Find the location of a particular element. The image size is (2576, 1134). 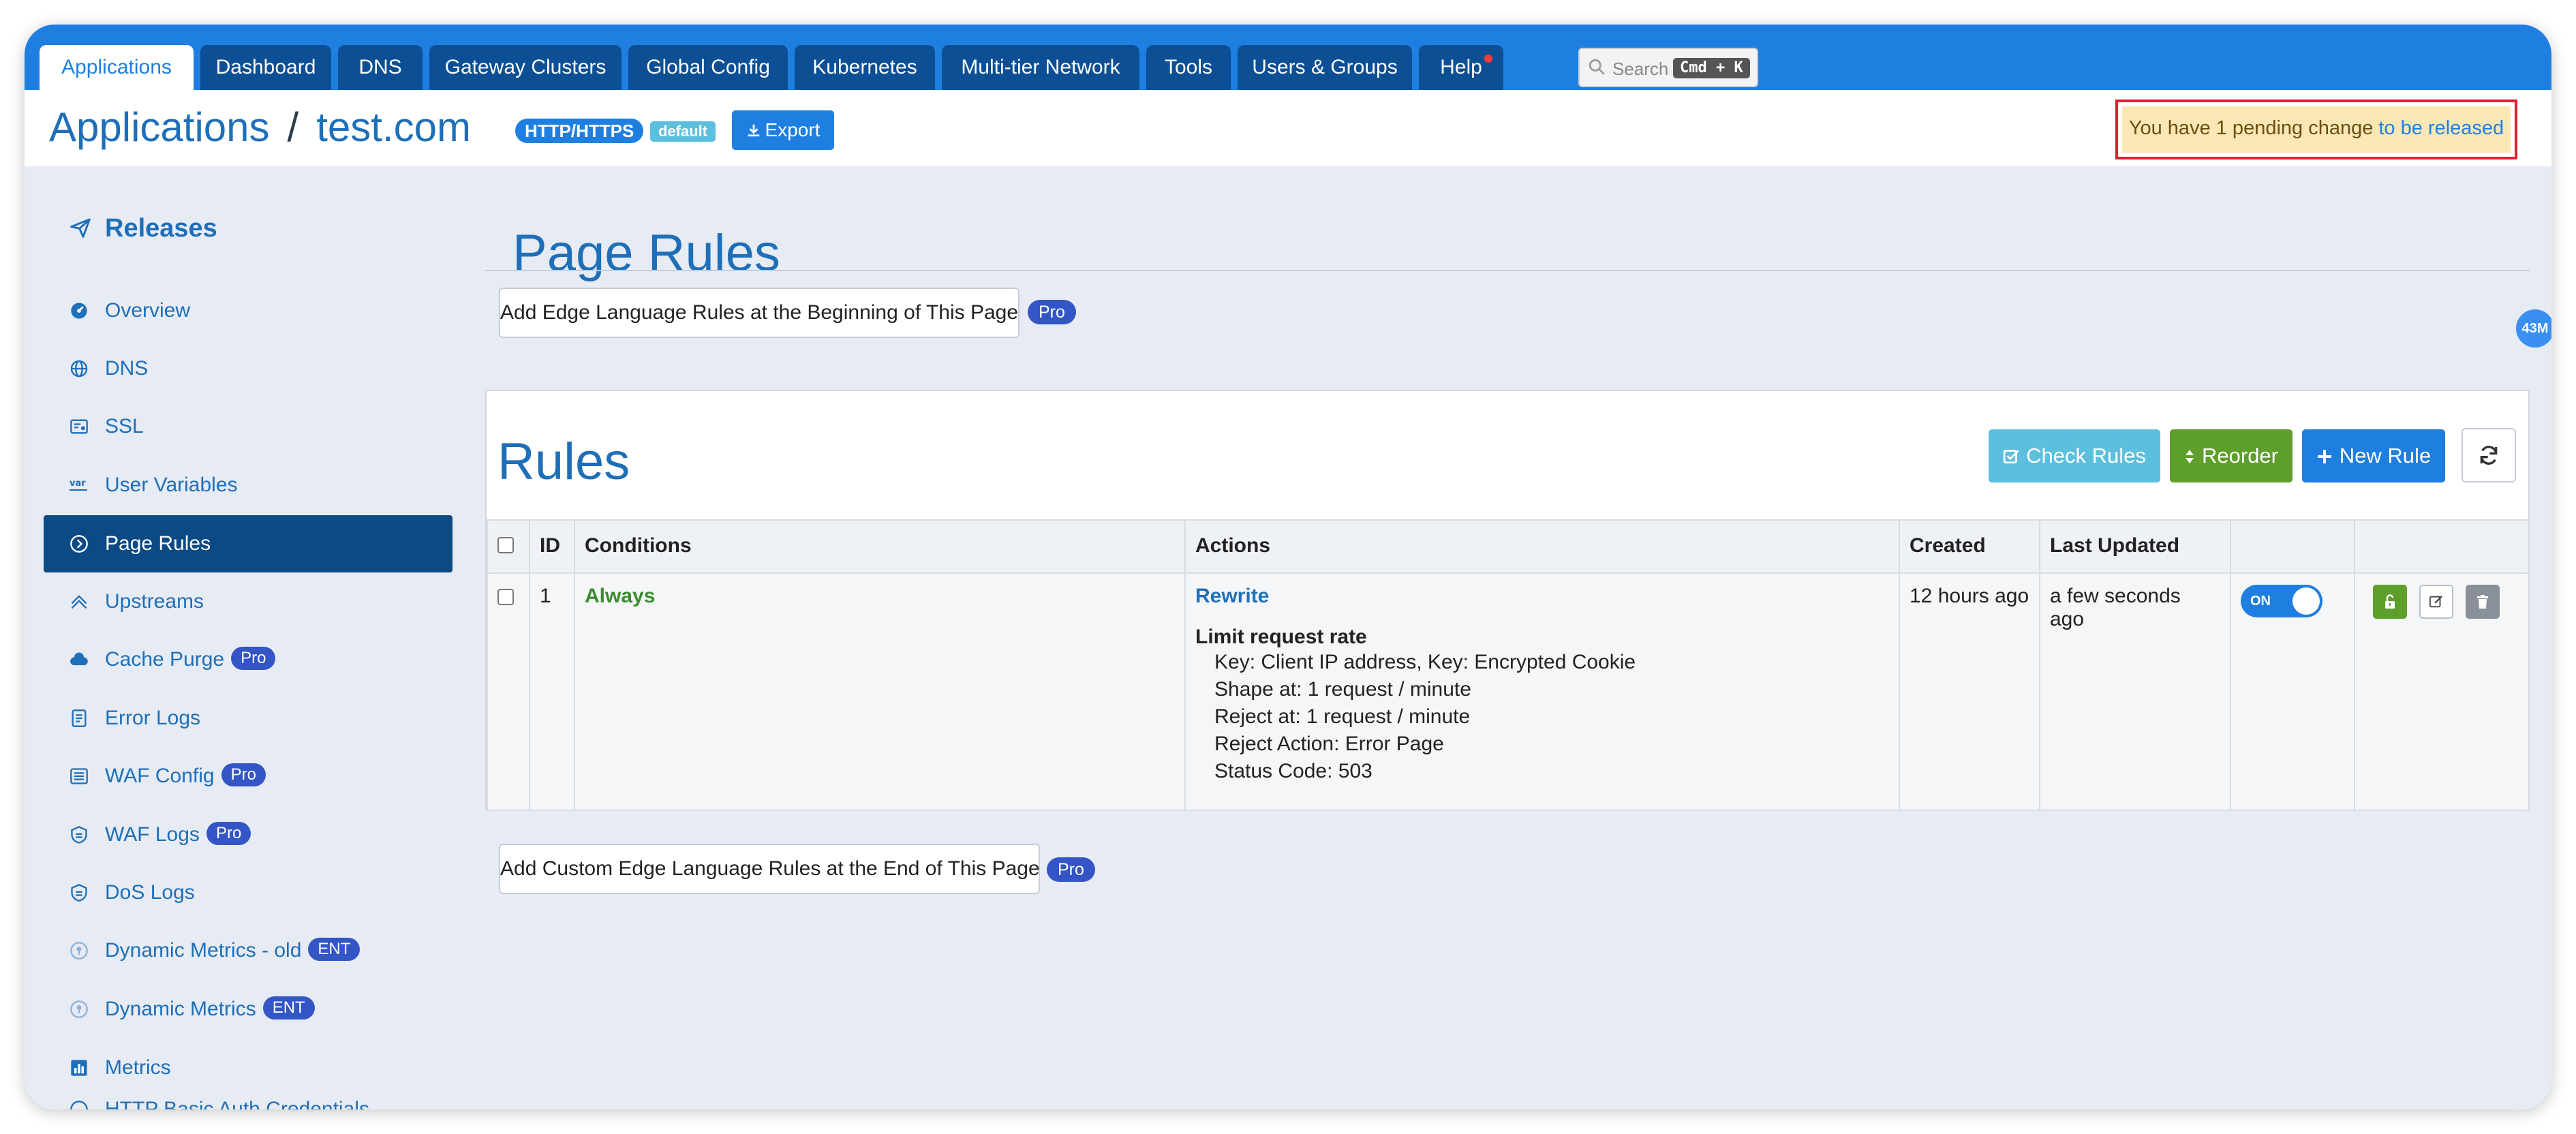

new-rule-label: New Rule is located at coordinates (2385, 456).